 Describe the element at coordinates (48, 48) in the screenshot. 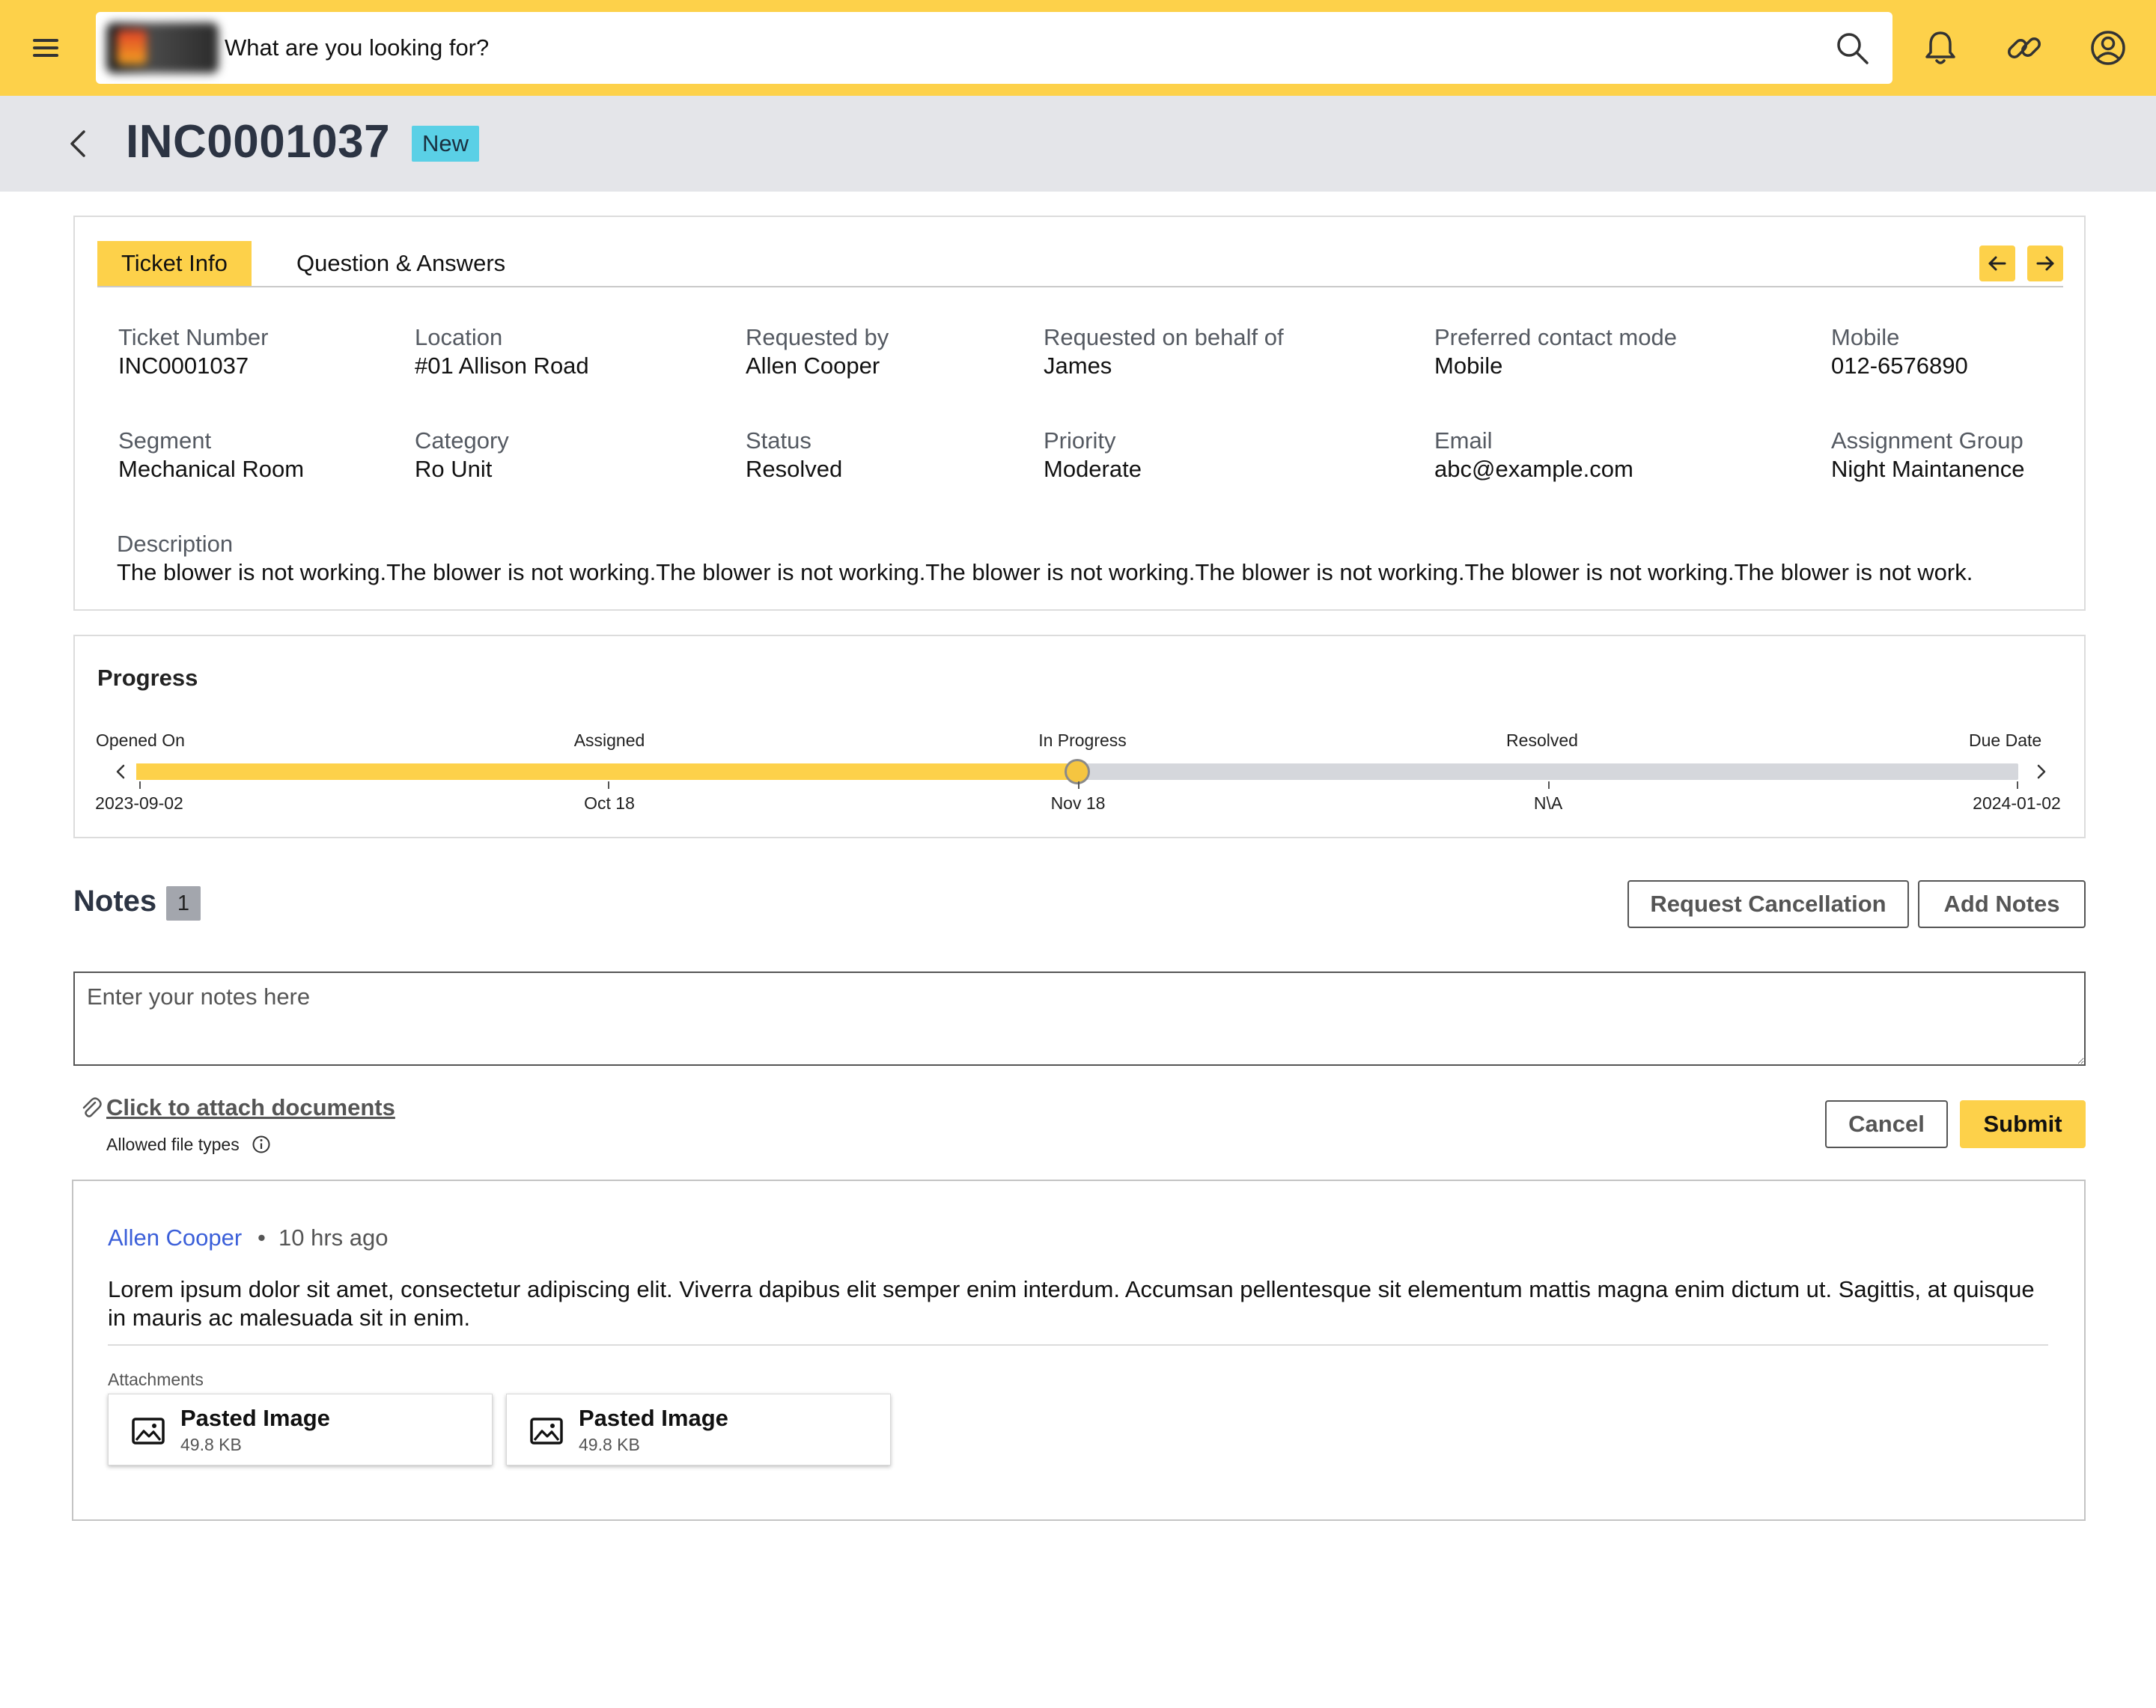

I see `menu-icon` at that location.